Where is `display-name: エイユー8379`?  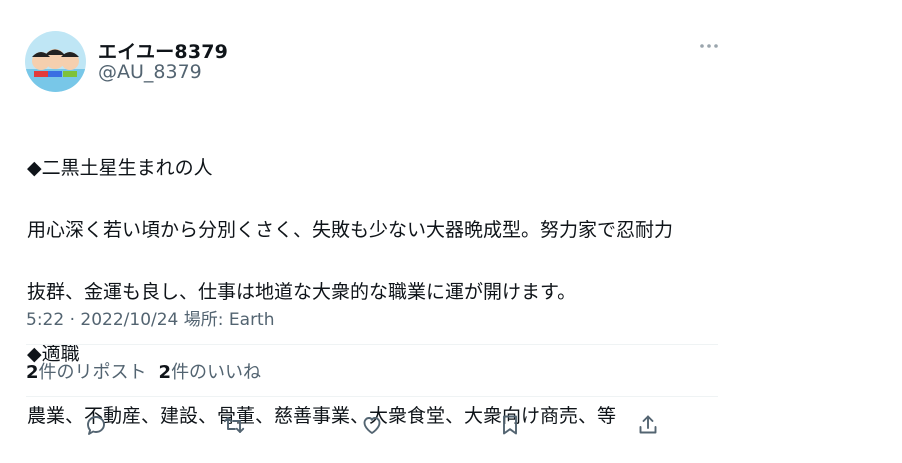 display-name: エイユー8379 is located at coordinates (163, 50).